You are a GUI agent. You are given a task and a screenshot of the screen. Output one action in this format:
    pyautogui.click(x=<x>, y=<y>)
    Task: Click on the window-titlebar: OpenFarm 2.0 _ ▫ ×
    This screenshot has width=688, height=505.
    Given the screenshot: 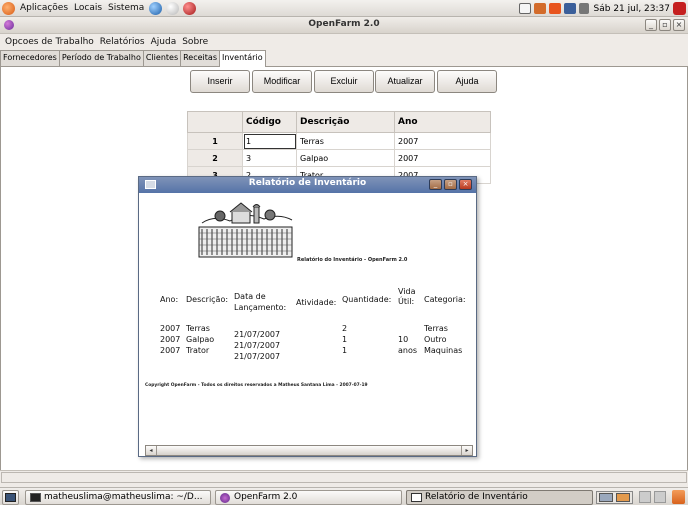 What is the action you would take?
    pyautogui.click(x=344, y=25)
    